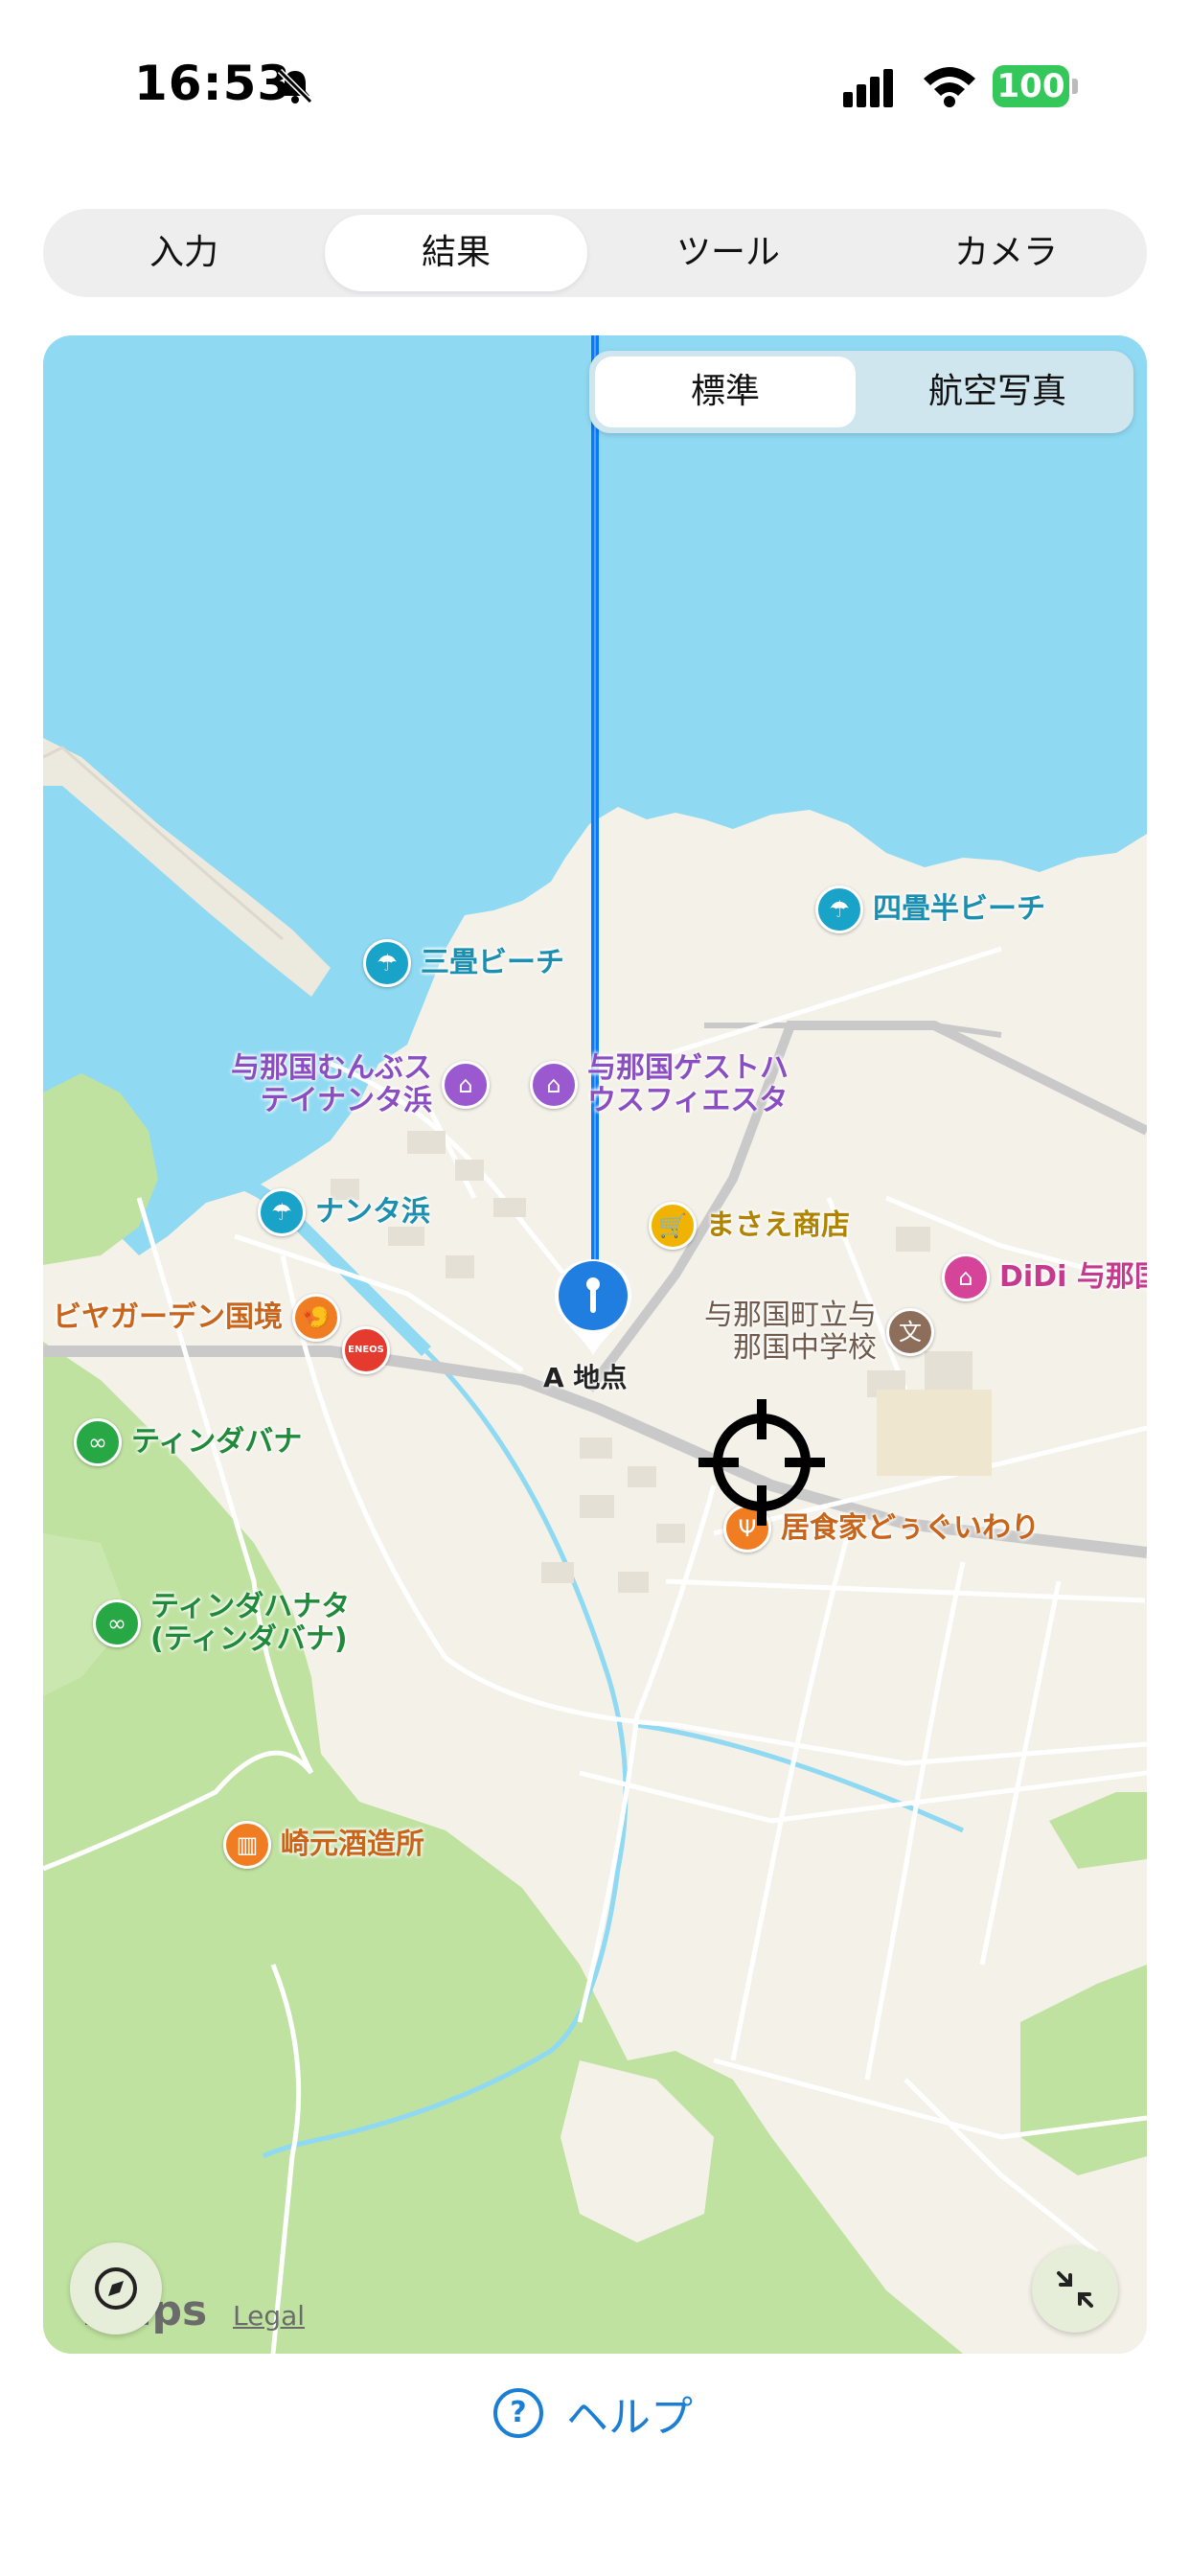  Describe the element at coordinates (1031, 86) in the screenshot. I see `battery-level: 100` at that location.